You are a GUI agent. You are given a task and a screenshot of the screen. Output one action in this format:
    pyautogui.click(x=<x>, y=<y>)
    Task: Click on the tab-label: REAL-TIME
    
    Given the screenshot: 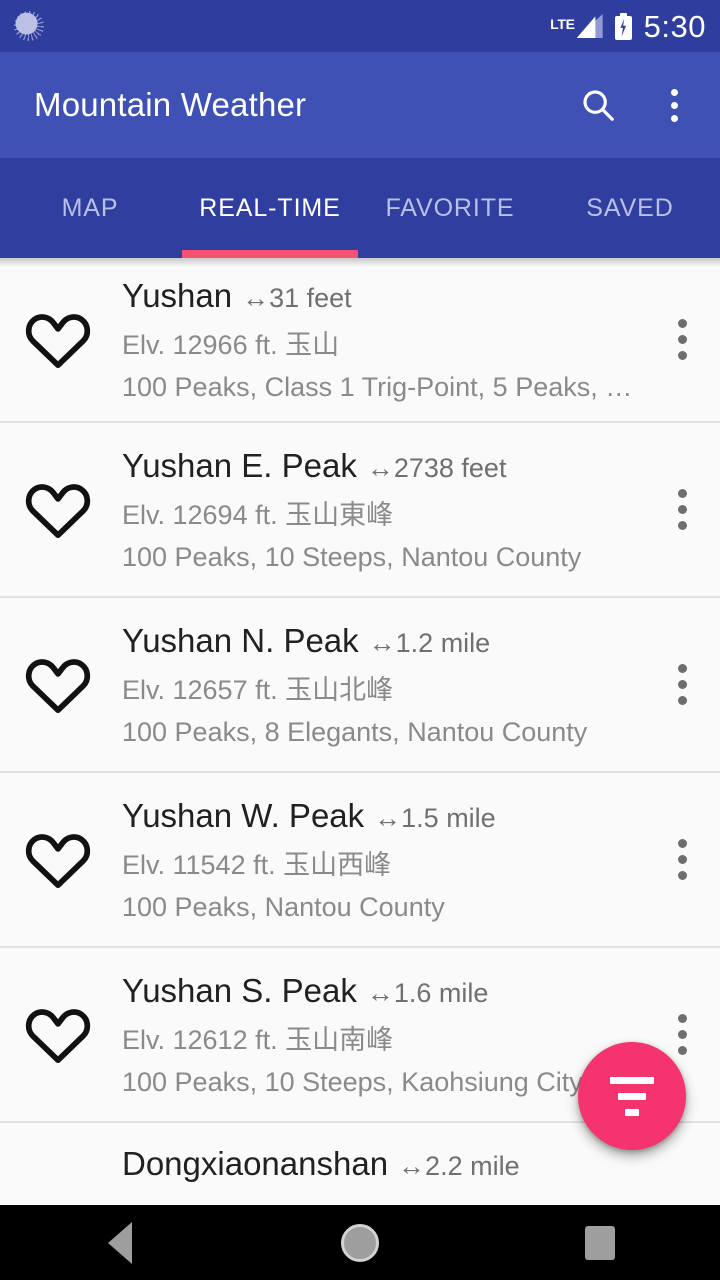 What is the action you would take?
    pyautogui.click(x=270, y=207)
    